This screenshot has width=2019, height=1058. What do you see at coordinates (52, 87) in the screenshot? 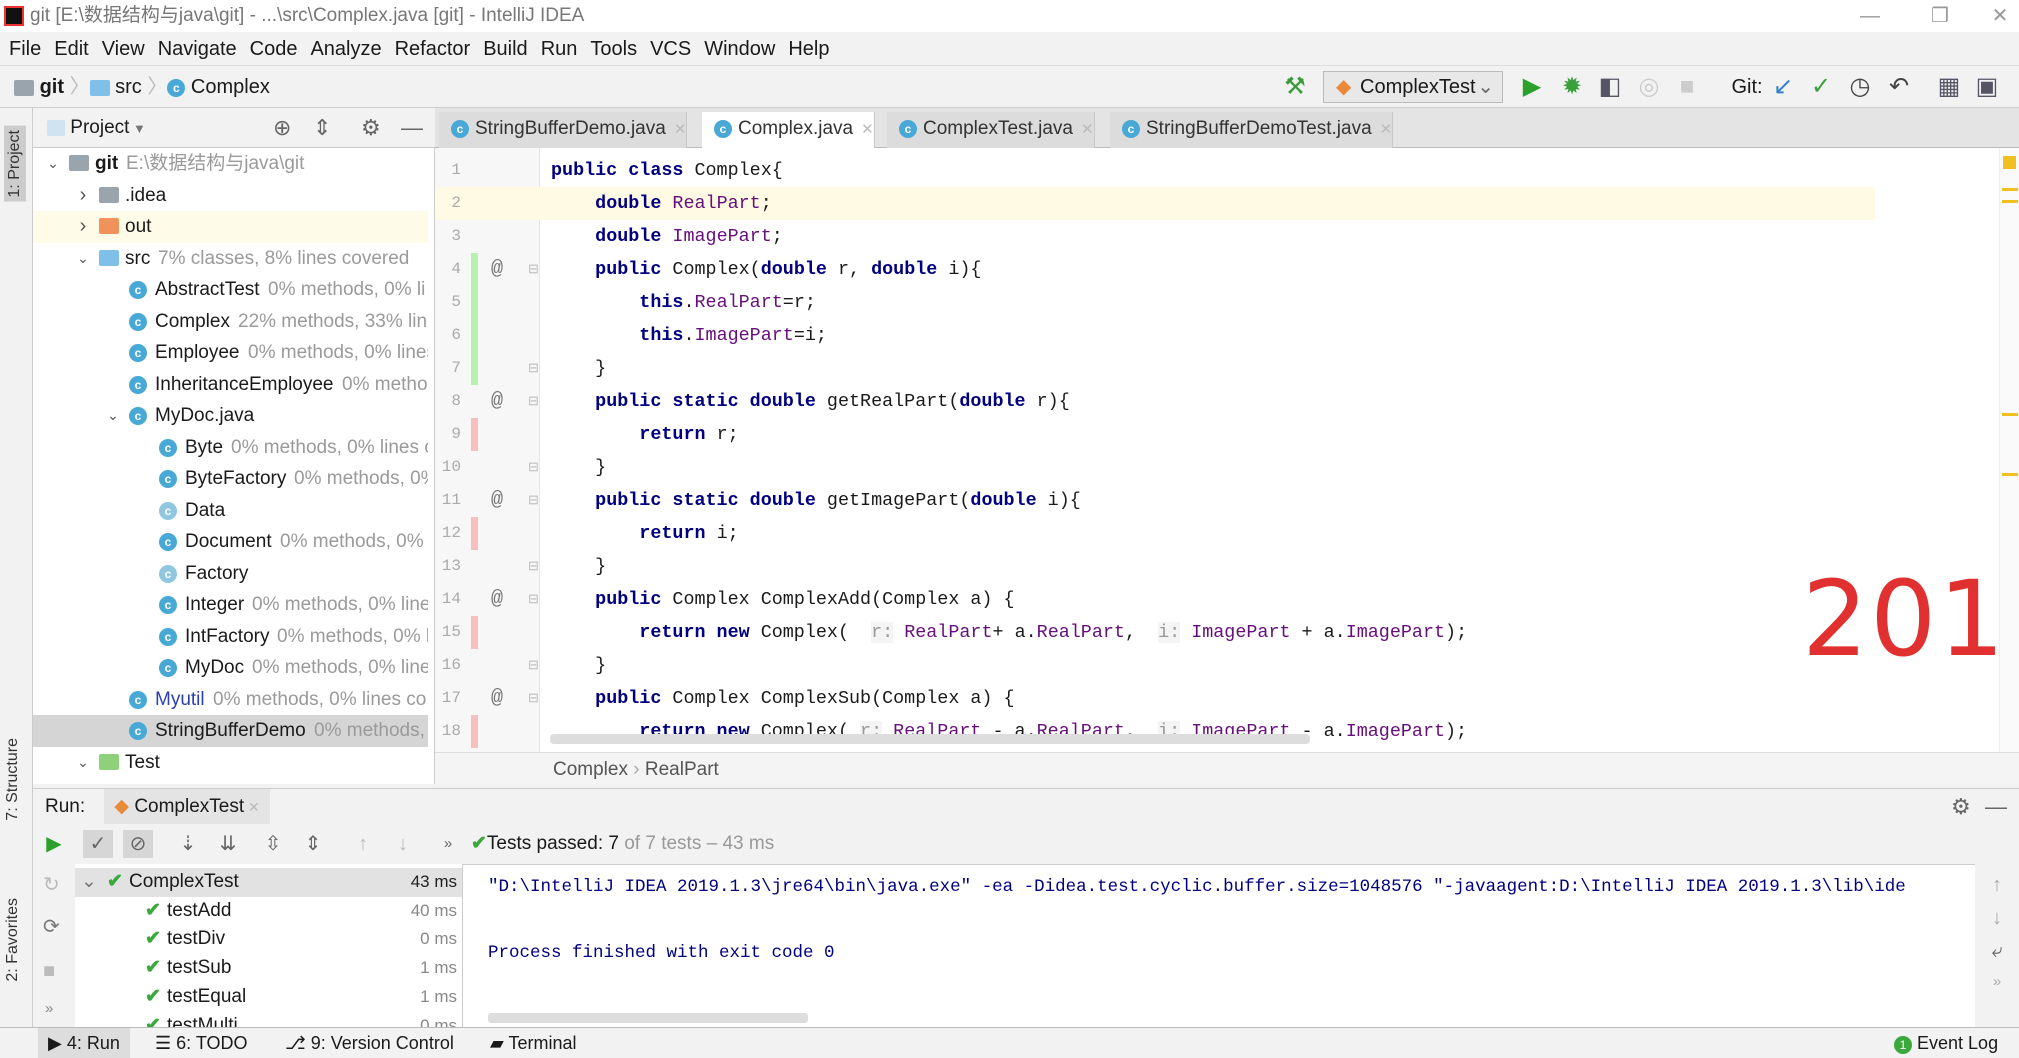
I see `crumb-git: git` at bounding box center [52, 87].